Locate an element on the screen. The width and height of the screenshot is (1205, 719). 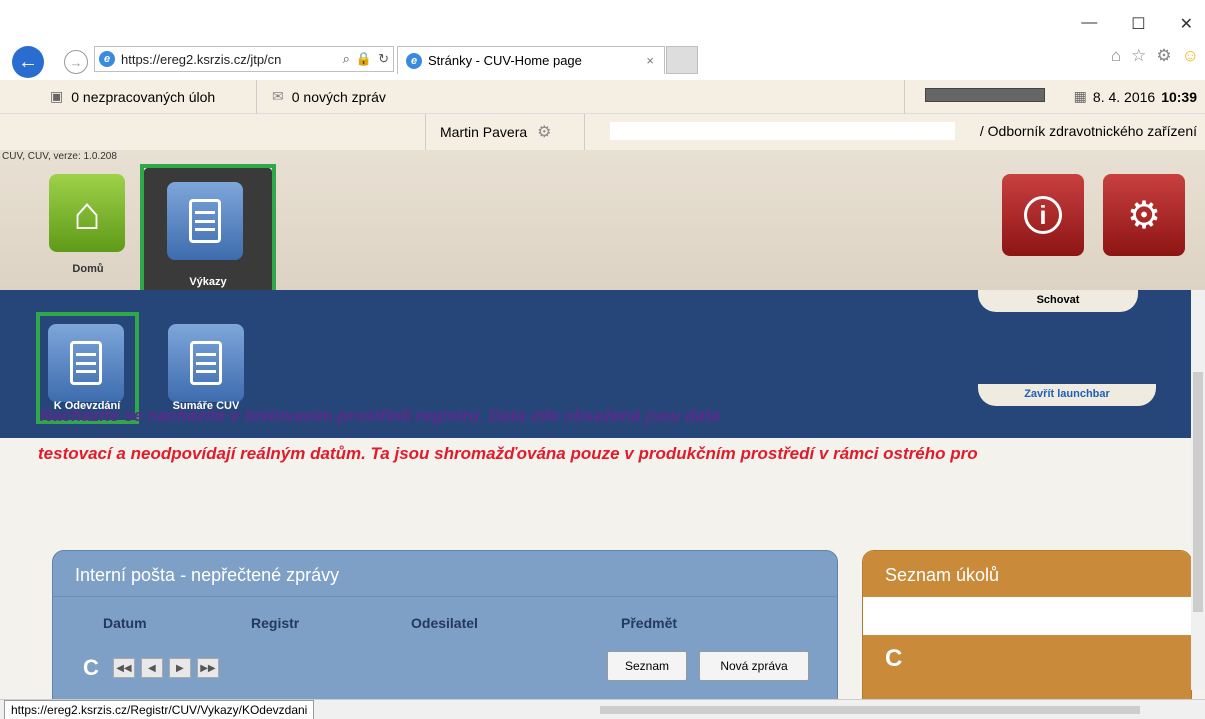
maximize-button: ☐ is located at coordinates (1138, 24).